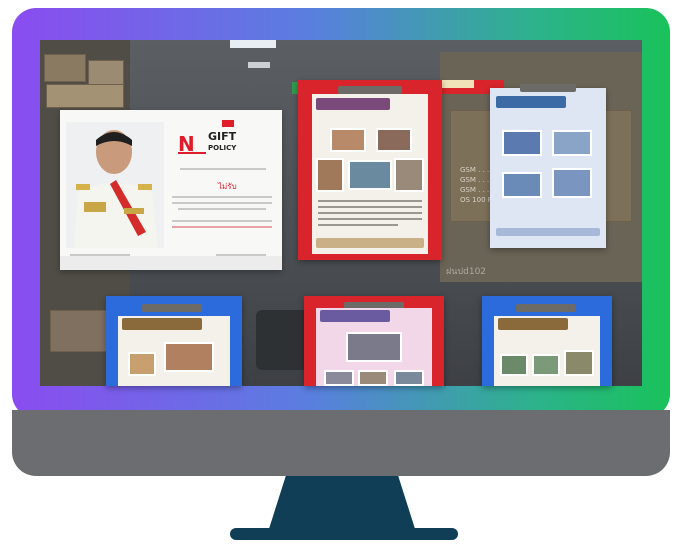 The width and height of the screenshot is (681, 551). Describe the element at coordinates (344, 534) in the screenshot. I see `monitor-stand-base` at that location.